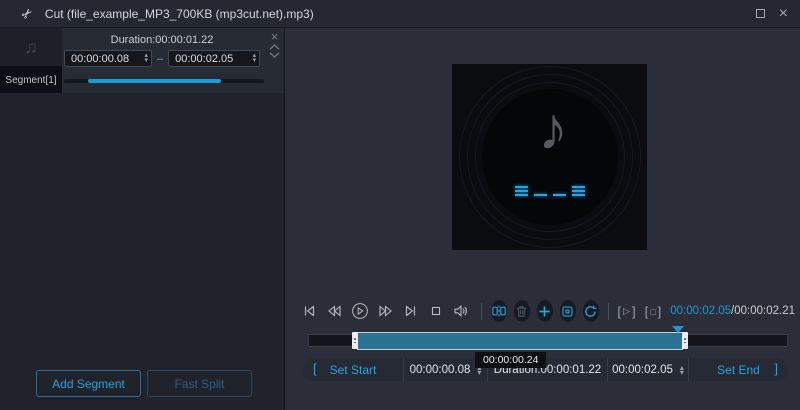  I want to click on add-segment-icon-button, so click(544, 311).